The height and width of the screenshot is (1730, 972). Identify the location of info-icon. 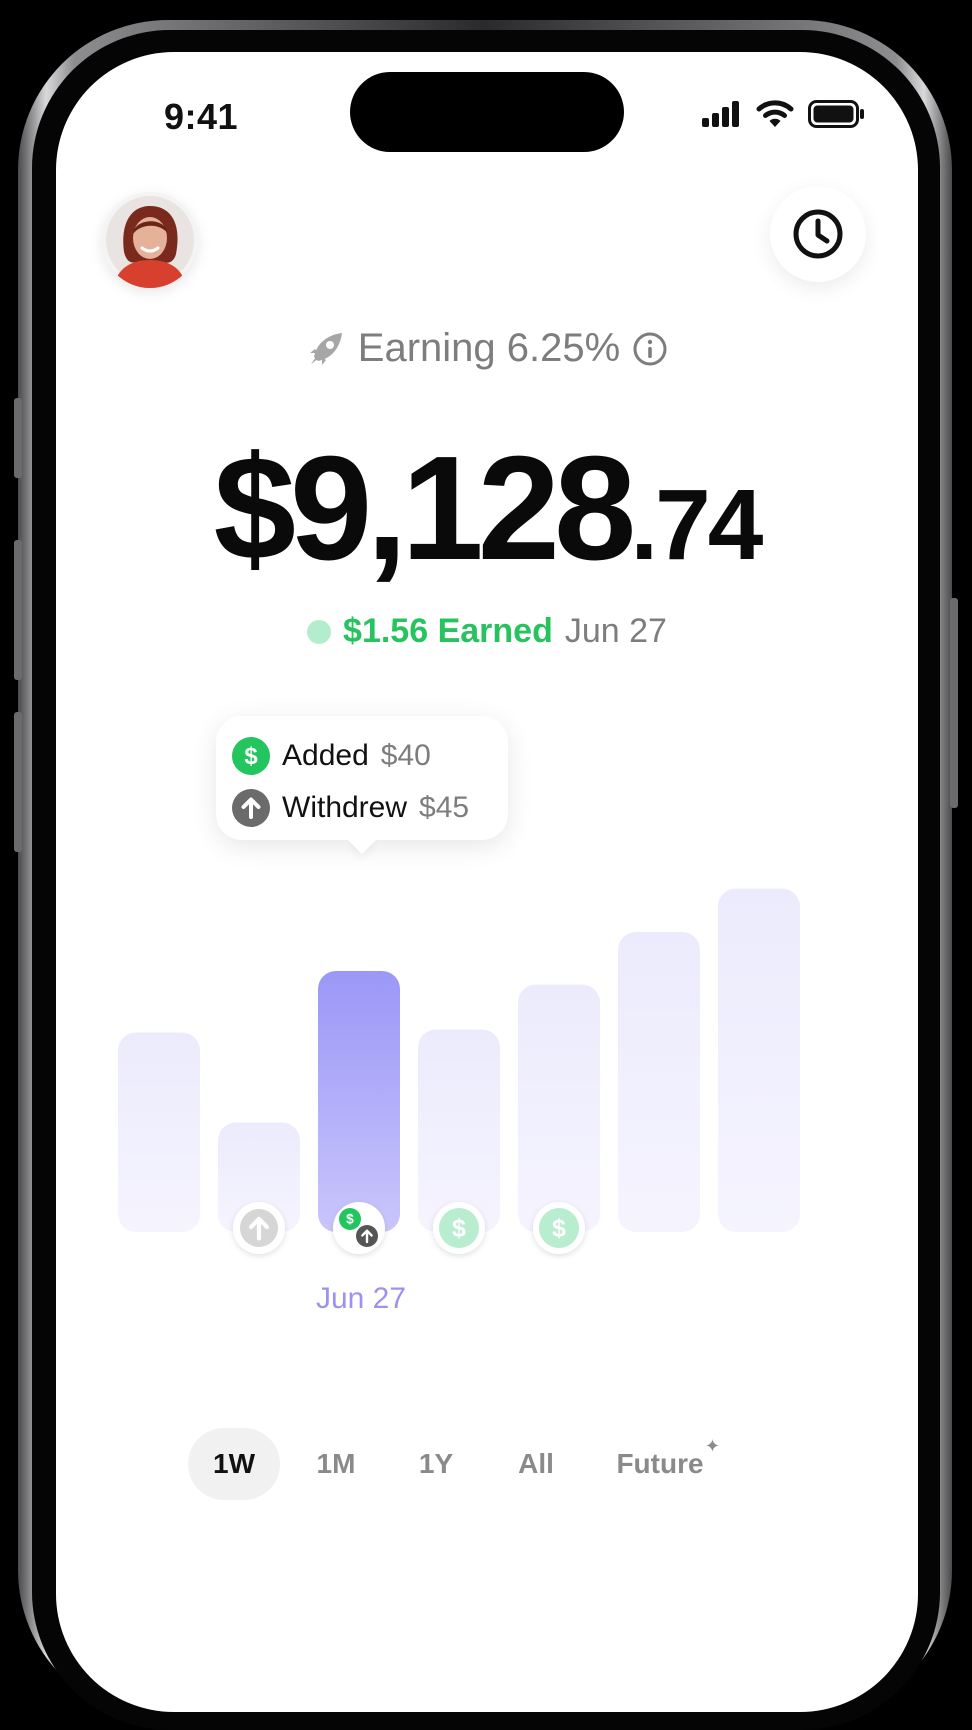
(650, 349).